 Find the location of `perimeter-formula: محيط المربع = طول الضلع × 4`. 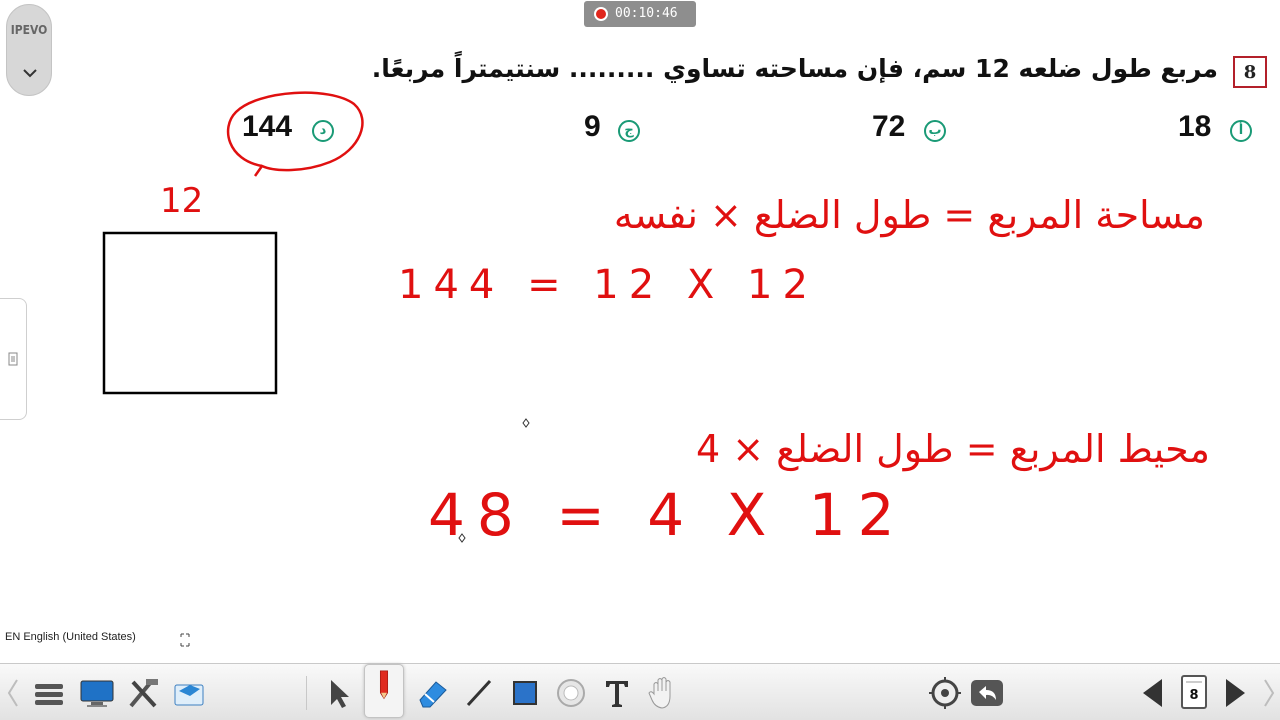

perimeter-formula: محيط المربع = طول الضلع × 4 is located at coordinates (953, 449).